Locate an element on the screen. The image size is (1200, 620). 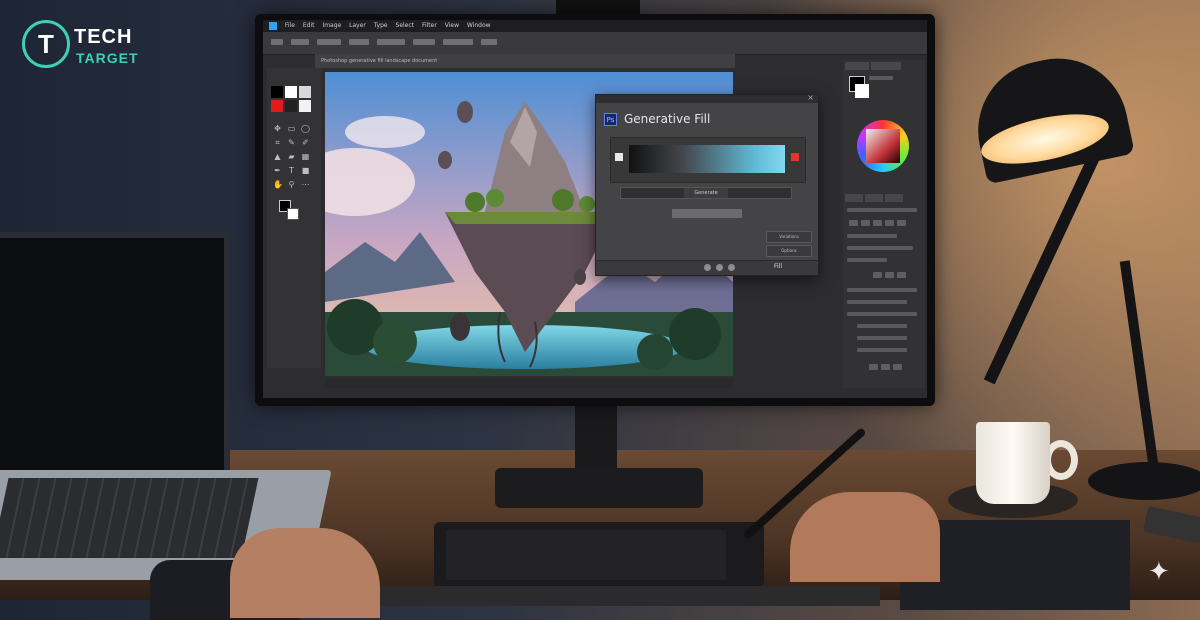
close-icon: × is located at coordinates (810, 97).